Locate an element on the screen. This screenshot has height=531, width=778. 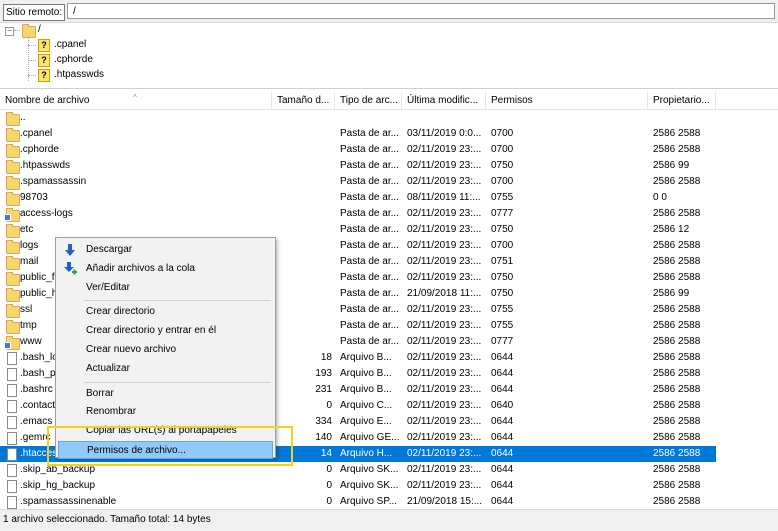
tree-node-label: .cpanel is located at coordinates (70, 44).